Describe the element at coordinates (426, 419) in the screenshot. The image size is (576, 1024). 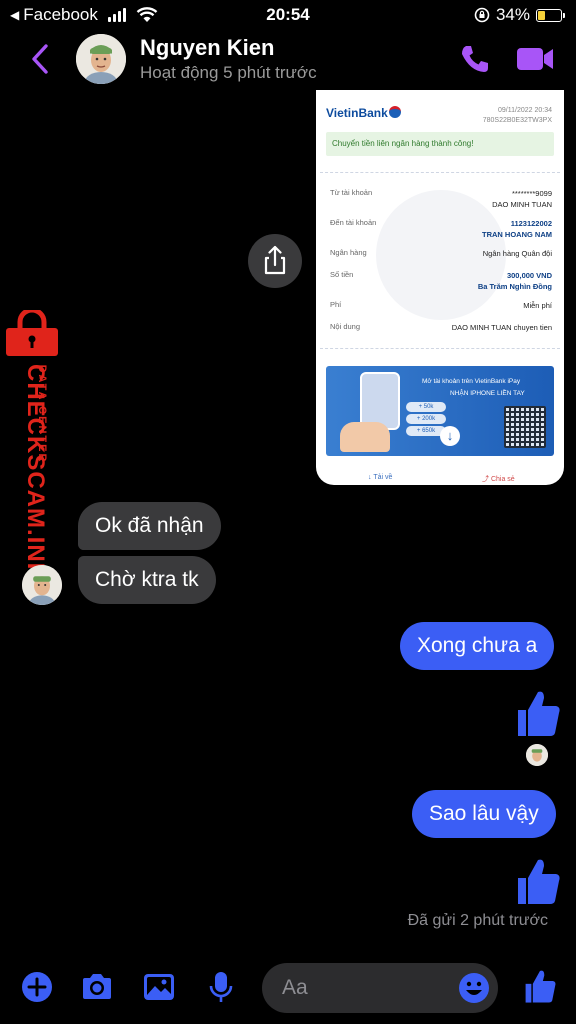
I see `promo-chip: + 200k` at that location.